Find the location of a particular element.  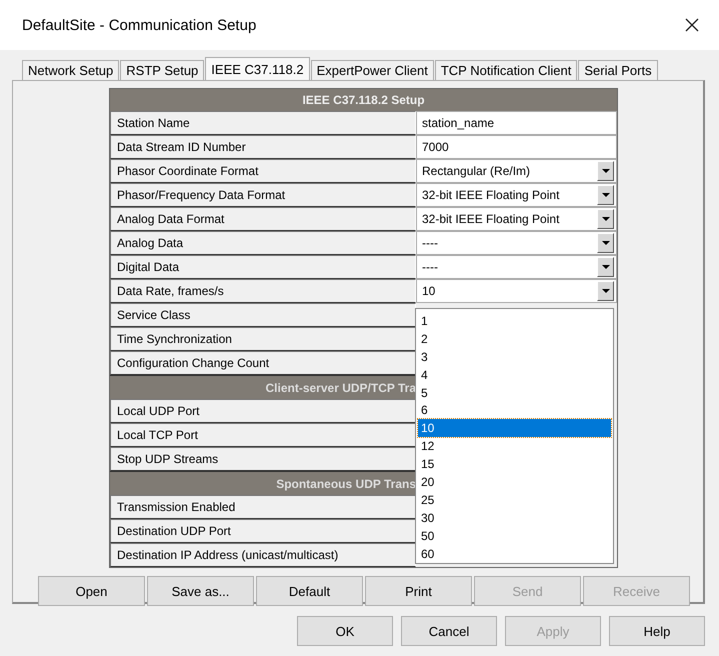

row-label: Station Name is located at coordinates (263, 123).